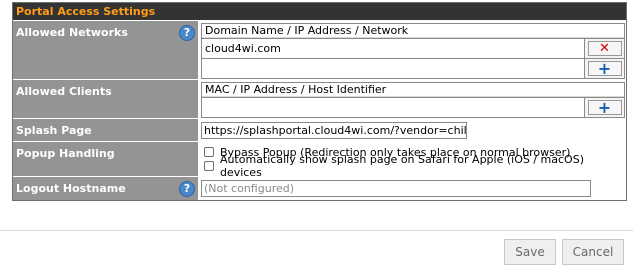  Describe the element at coordinates (530, 252) in the screenshot. I see `save-button: Save` at that location.